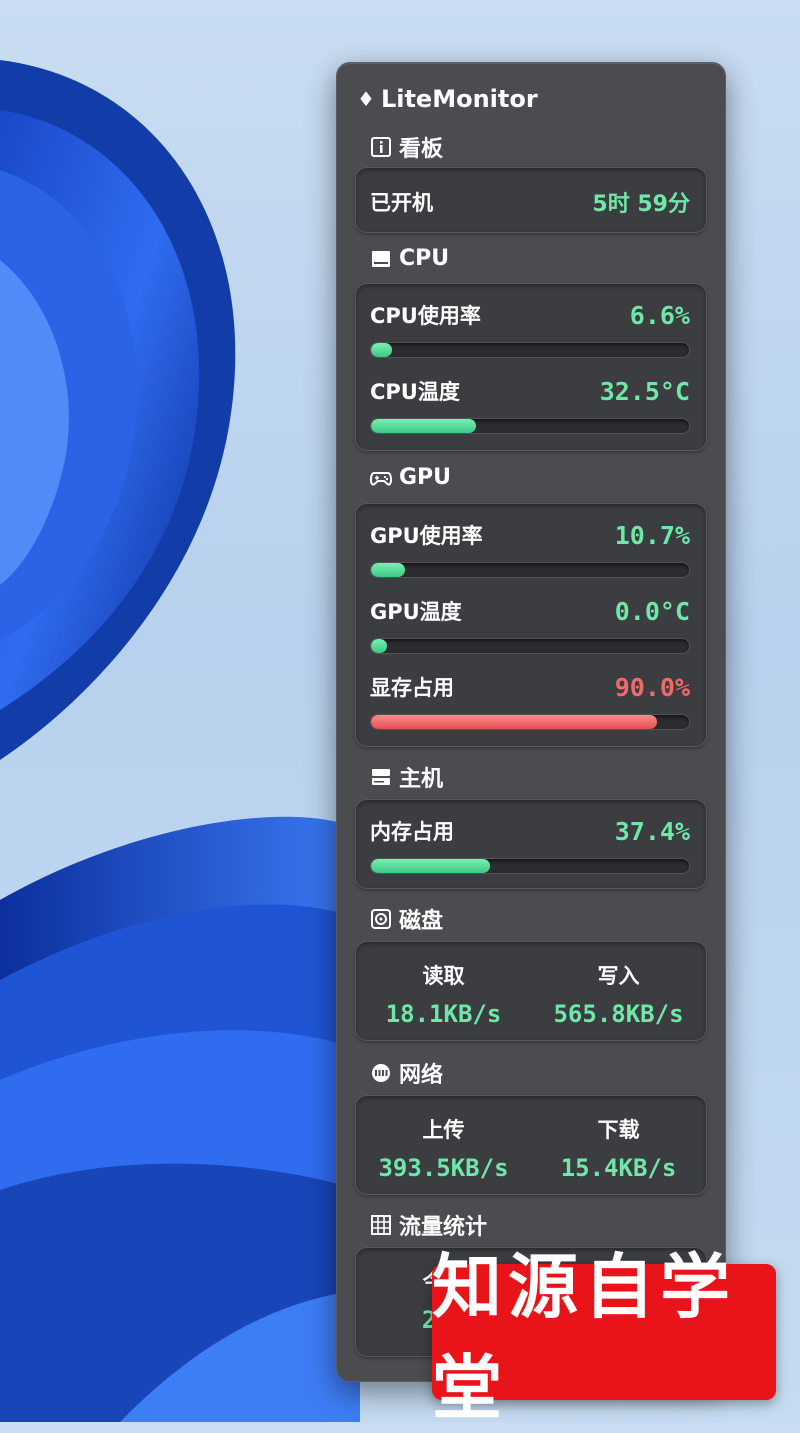 The height and width of the screenshot is (1433, 800). I want to click on cpu-temp-fill, so click(423, 426).